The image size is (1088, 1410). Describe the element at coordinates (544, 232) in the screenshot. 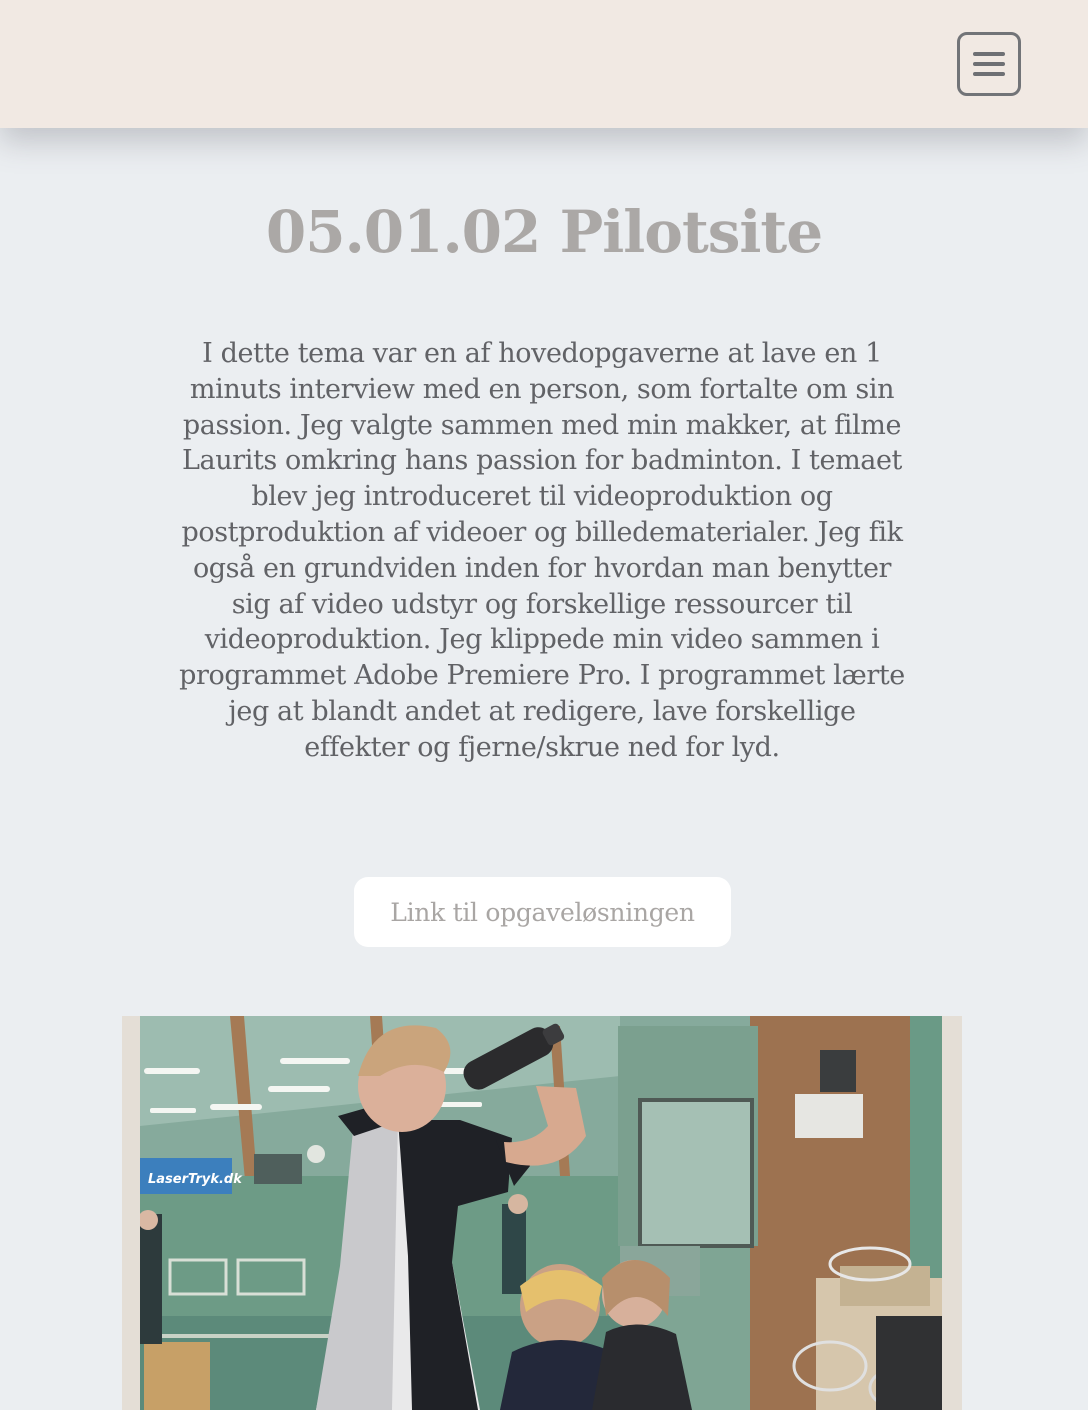

I see `page-title: 05.01.02 Pilotsite` at that location.